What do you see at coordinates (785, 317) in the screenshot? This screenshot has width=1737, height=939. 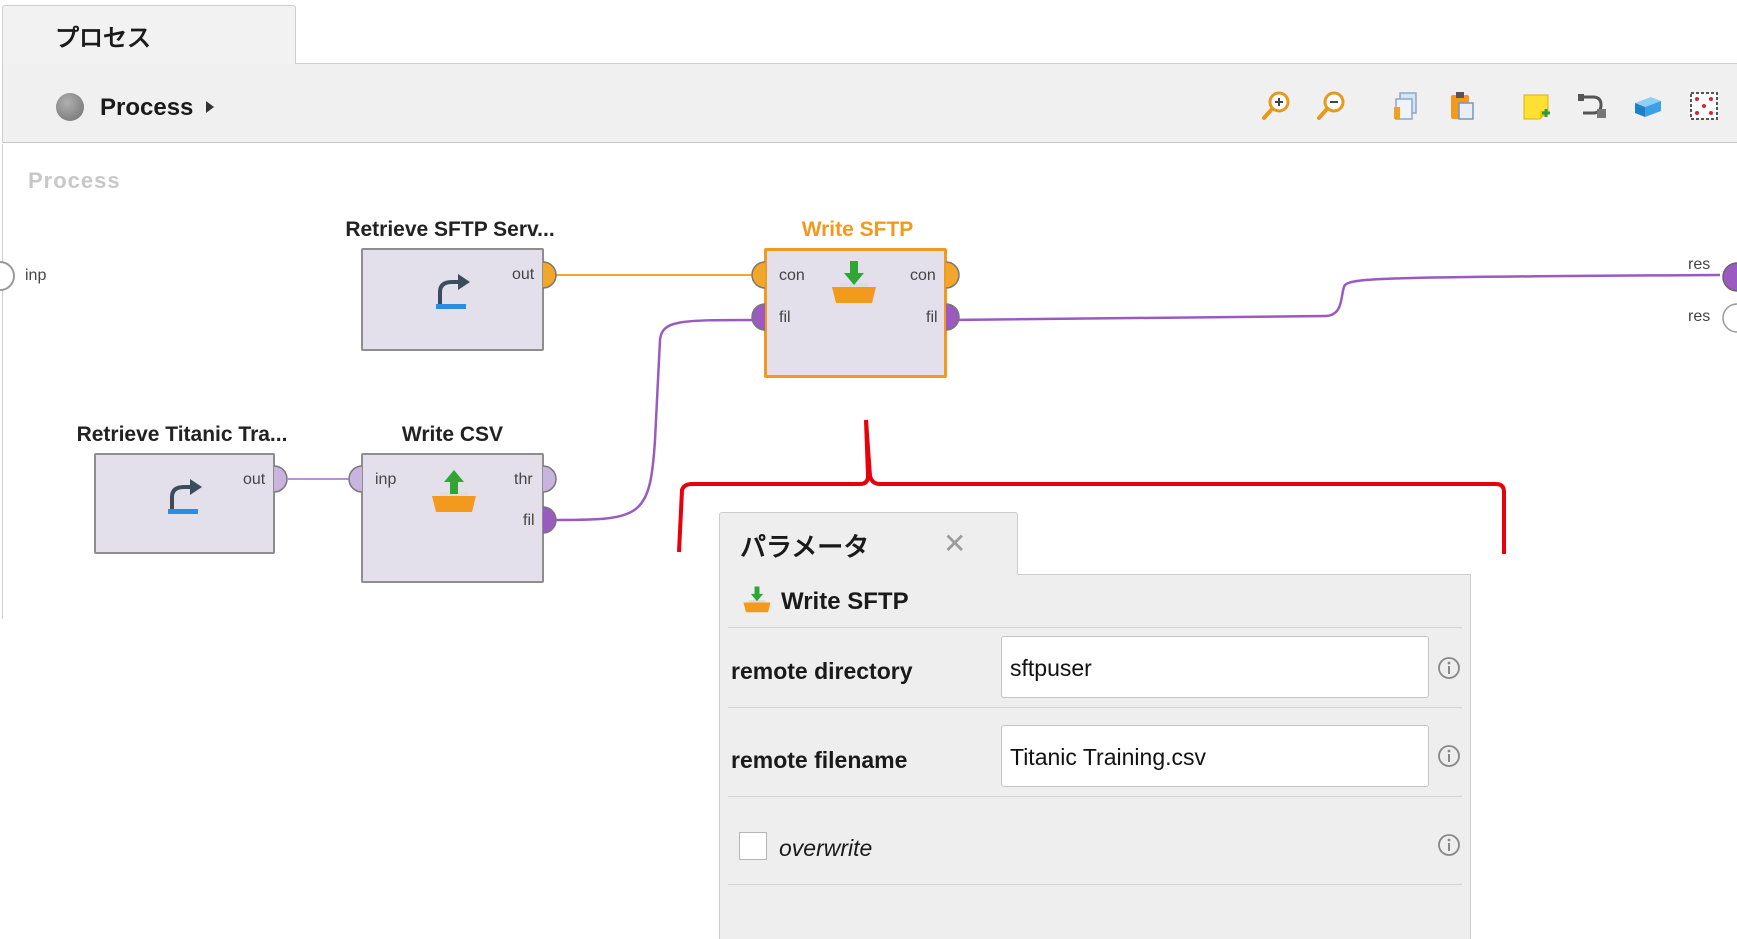 I see `write-sftp-fil-in-label: fil` at bounding box center [785, 317].